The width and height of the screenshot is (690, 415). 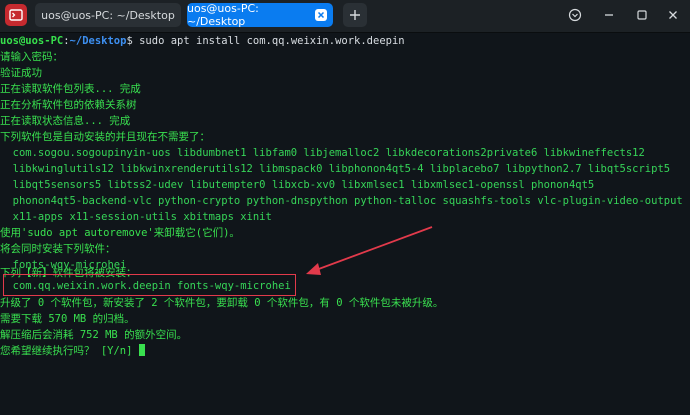 What do you see at coordinates (98, 41) in the screenshot?
I see `prompt-path: ~/Desktop` at bounding box center [98, 41].